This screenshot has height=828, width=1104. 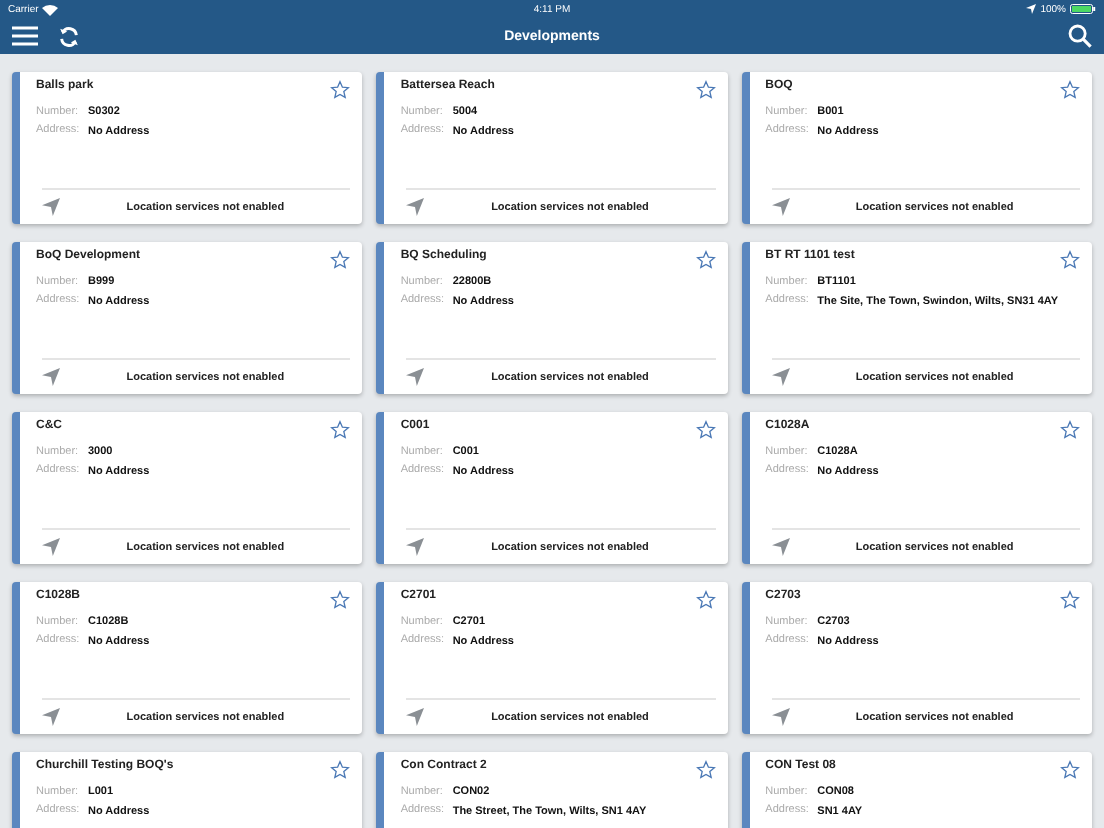 I want to click on battery-icon, so click(x=1083, y=9).